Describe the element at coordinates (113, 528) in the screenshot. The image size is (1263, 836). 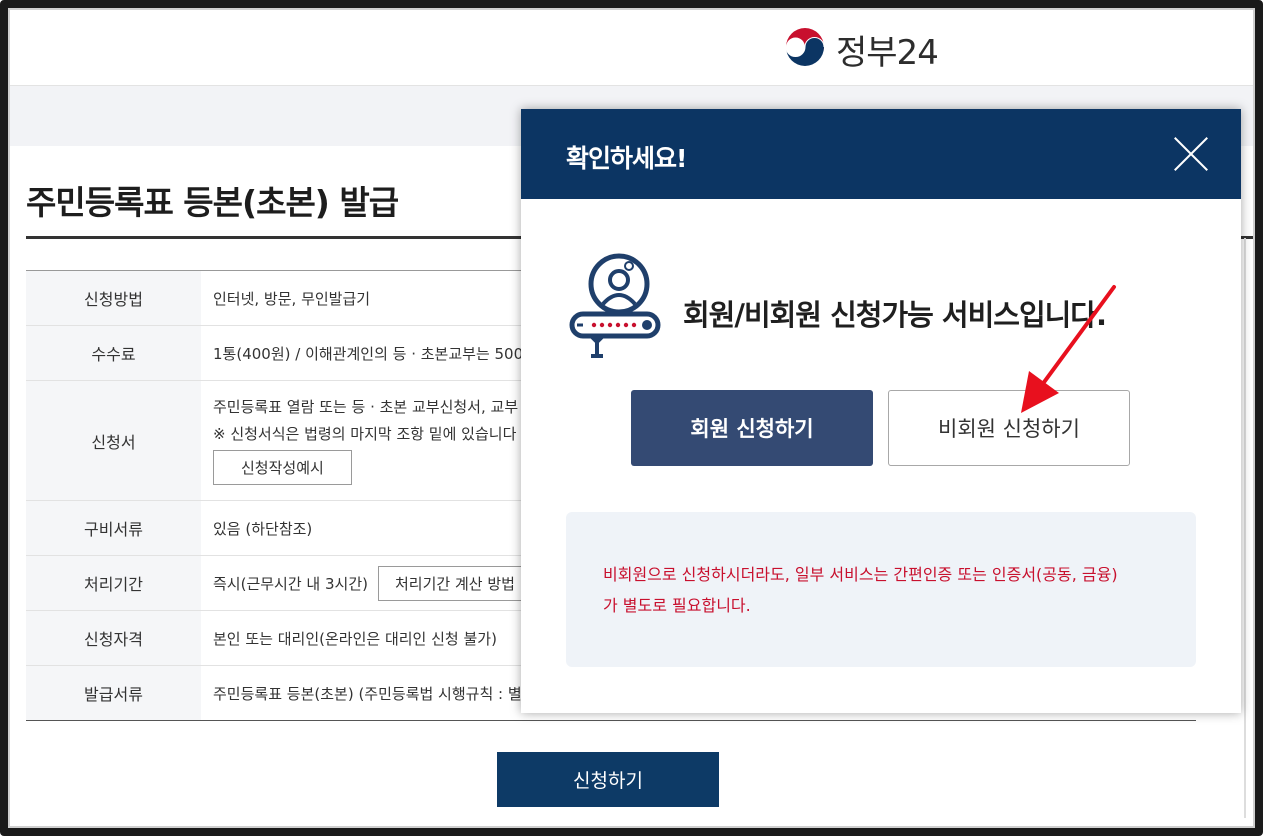
I see `row-header: 구비서류` at that location.